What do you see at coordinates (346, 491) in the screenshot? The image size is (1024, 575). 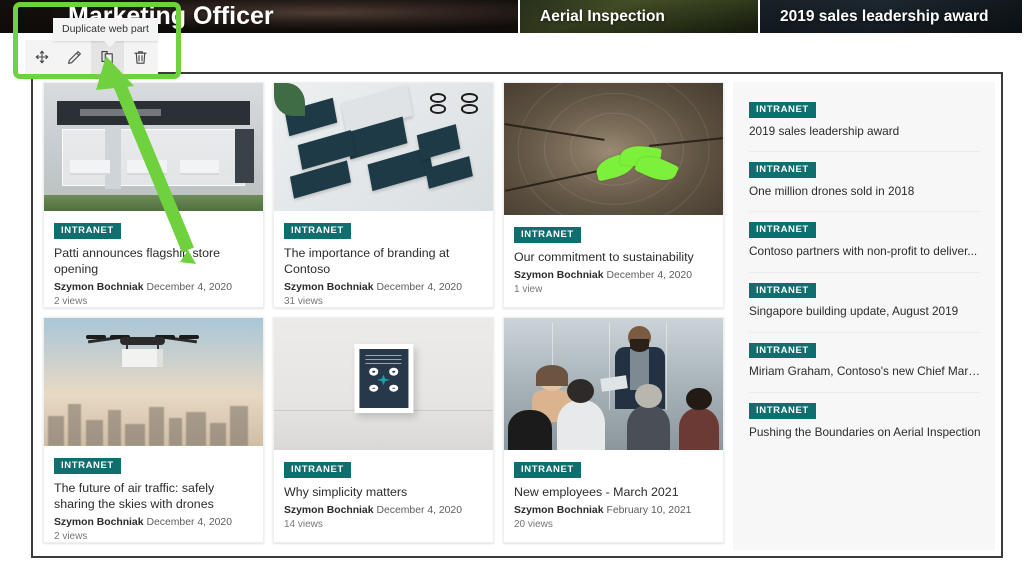 I see `news-card-title: Why simplicity matters` at bounding box center [346, 491].